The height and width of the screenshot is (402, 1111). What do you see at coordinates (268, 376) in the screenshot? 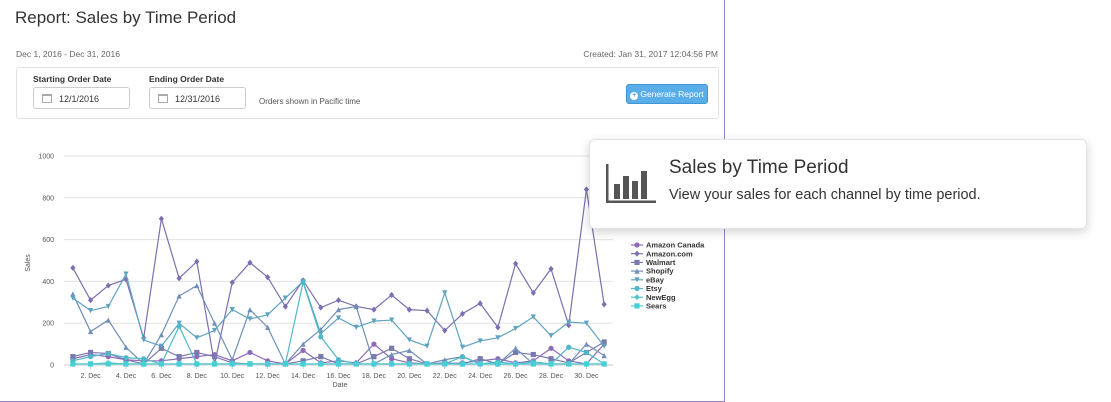
I see `x-tick-label: 12. Dec` at bounding box center [268, 376].